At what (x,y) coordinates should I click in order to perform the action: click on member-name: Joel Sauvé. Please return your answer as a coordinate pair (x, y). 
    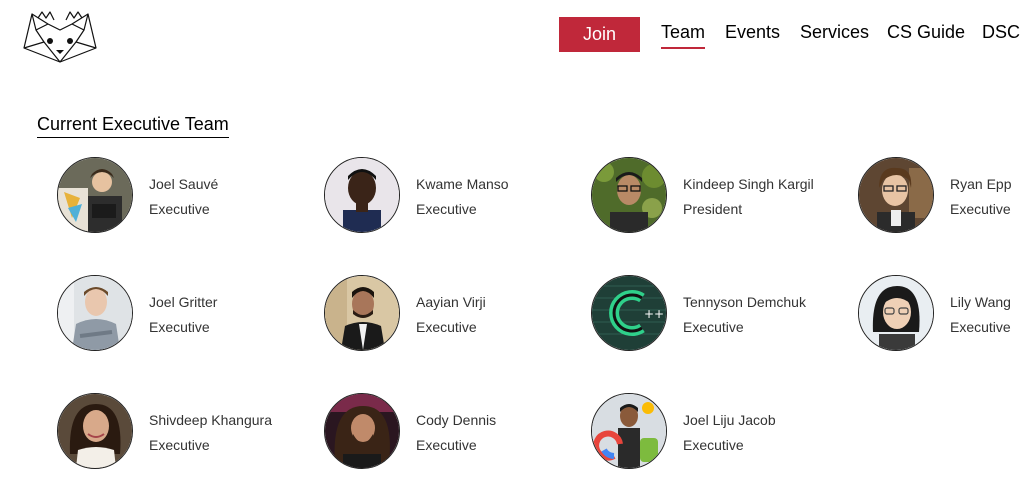
    Looking at the image, I should click on (184, 184).